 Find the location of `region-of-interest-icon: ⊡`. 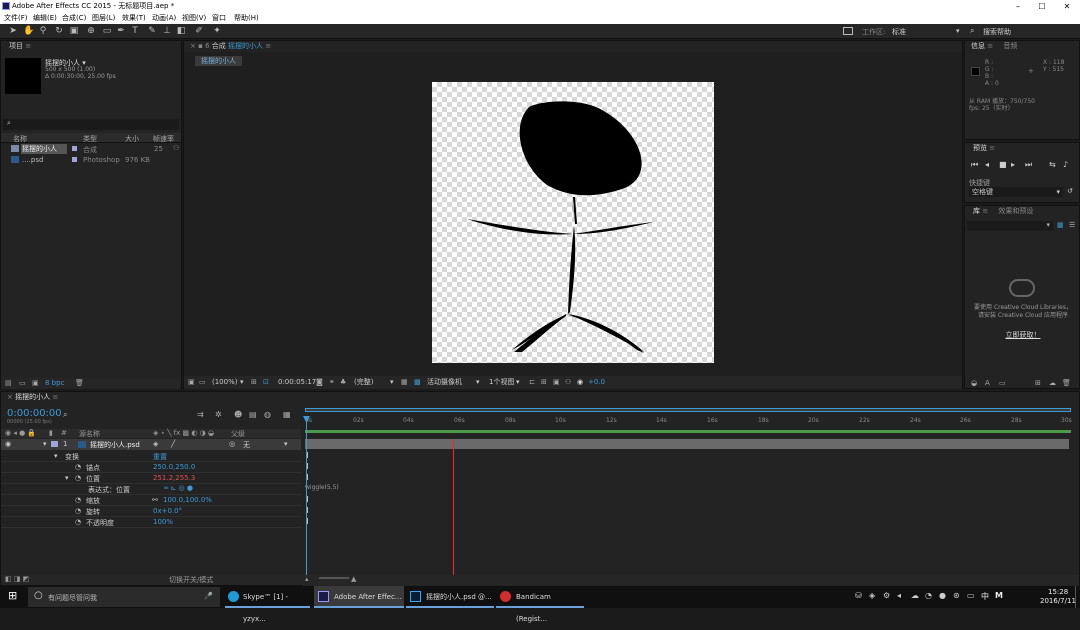

region-of-interest-icon: ⊡ is located at coordinates (266, 382).